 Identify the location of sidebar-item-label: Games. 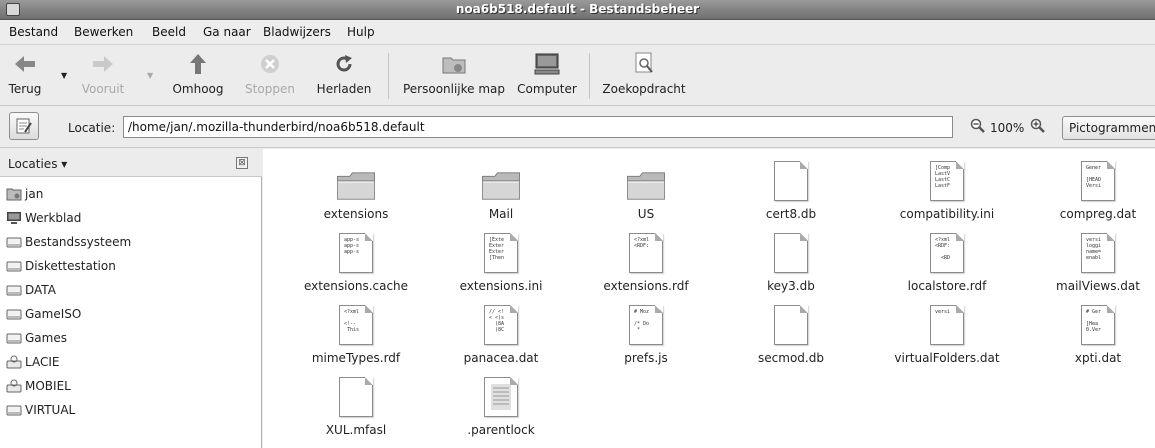
(46, 338).